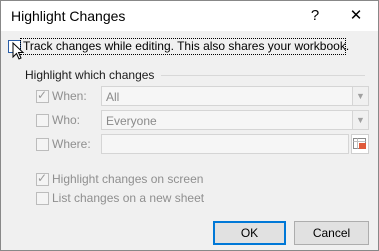 Image resolution: width=379 pixels, height=251 pixels. Describe the element at coordinates (235, 120) in the screenshot. I see `who-dropdown: Everyone ▼` at that location.